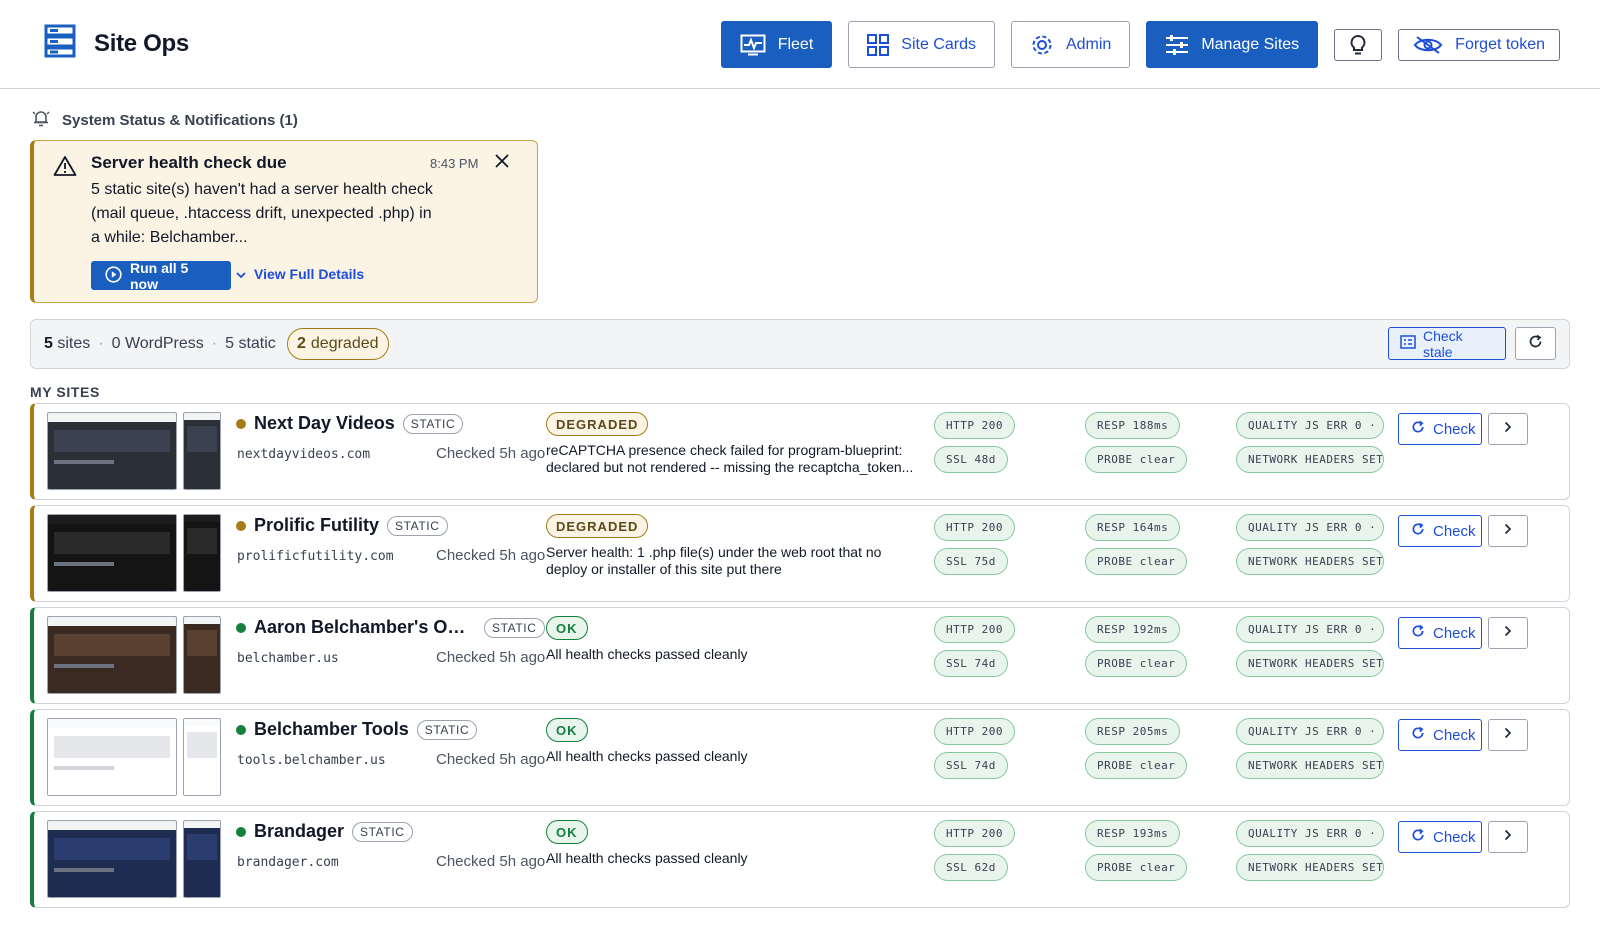 The width and height of the screenshot is (1600, 931). I want to click on view-details-link: View Full Details, so click(300, 274).